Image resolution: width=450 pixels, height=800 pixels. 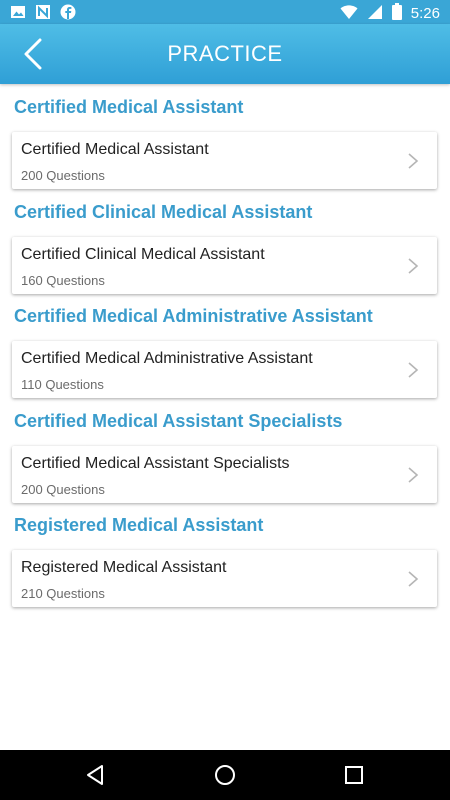 I want to click on facebook-icon, so click(x=68, y=14).